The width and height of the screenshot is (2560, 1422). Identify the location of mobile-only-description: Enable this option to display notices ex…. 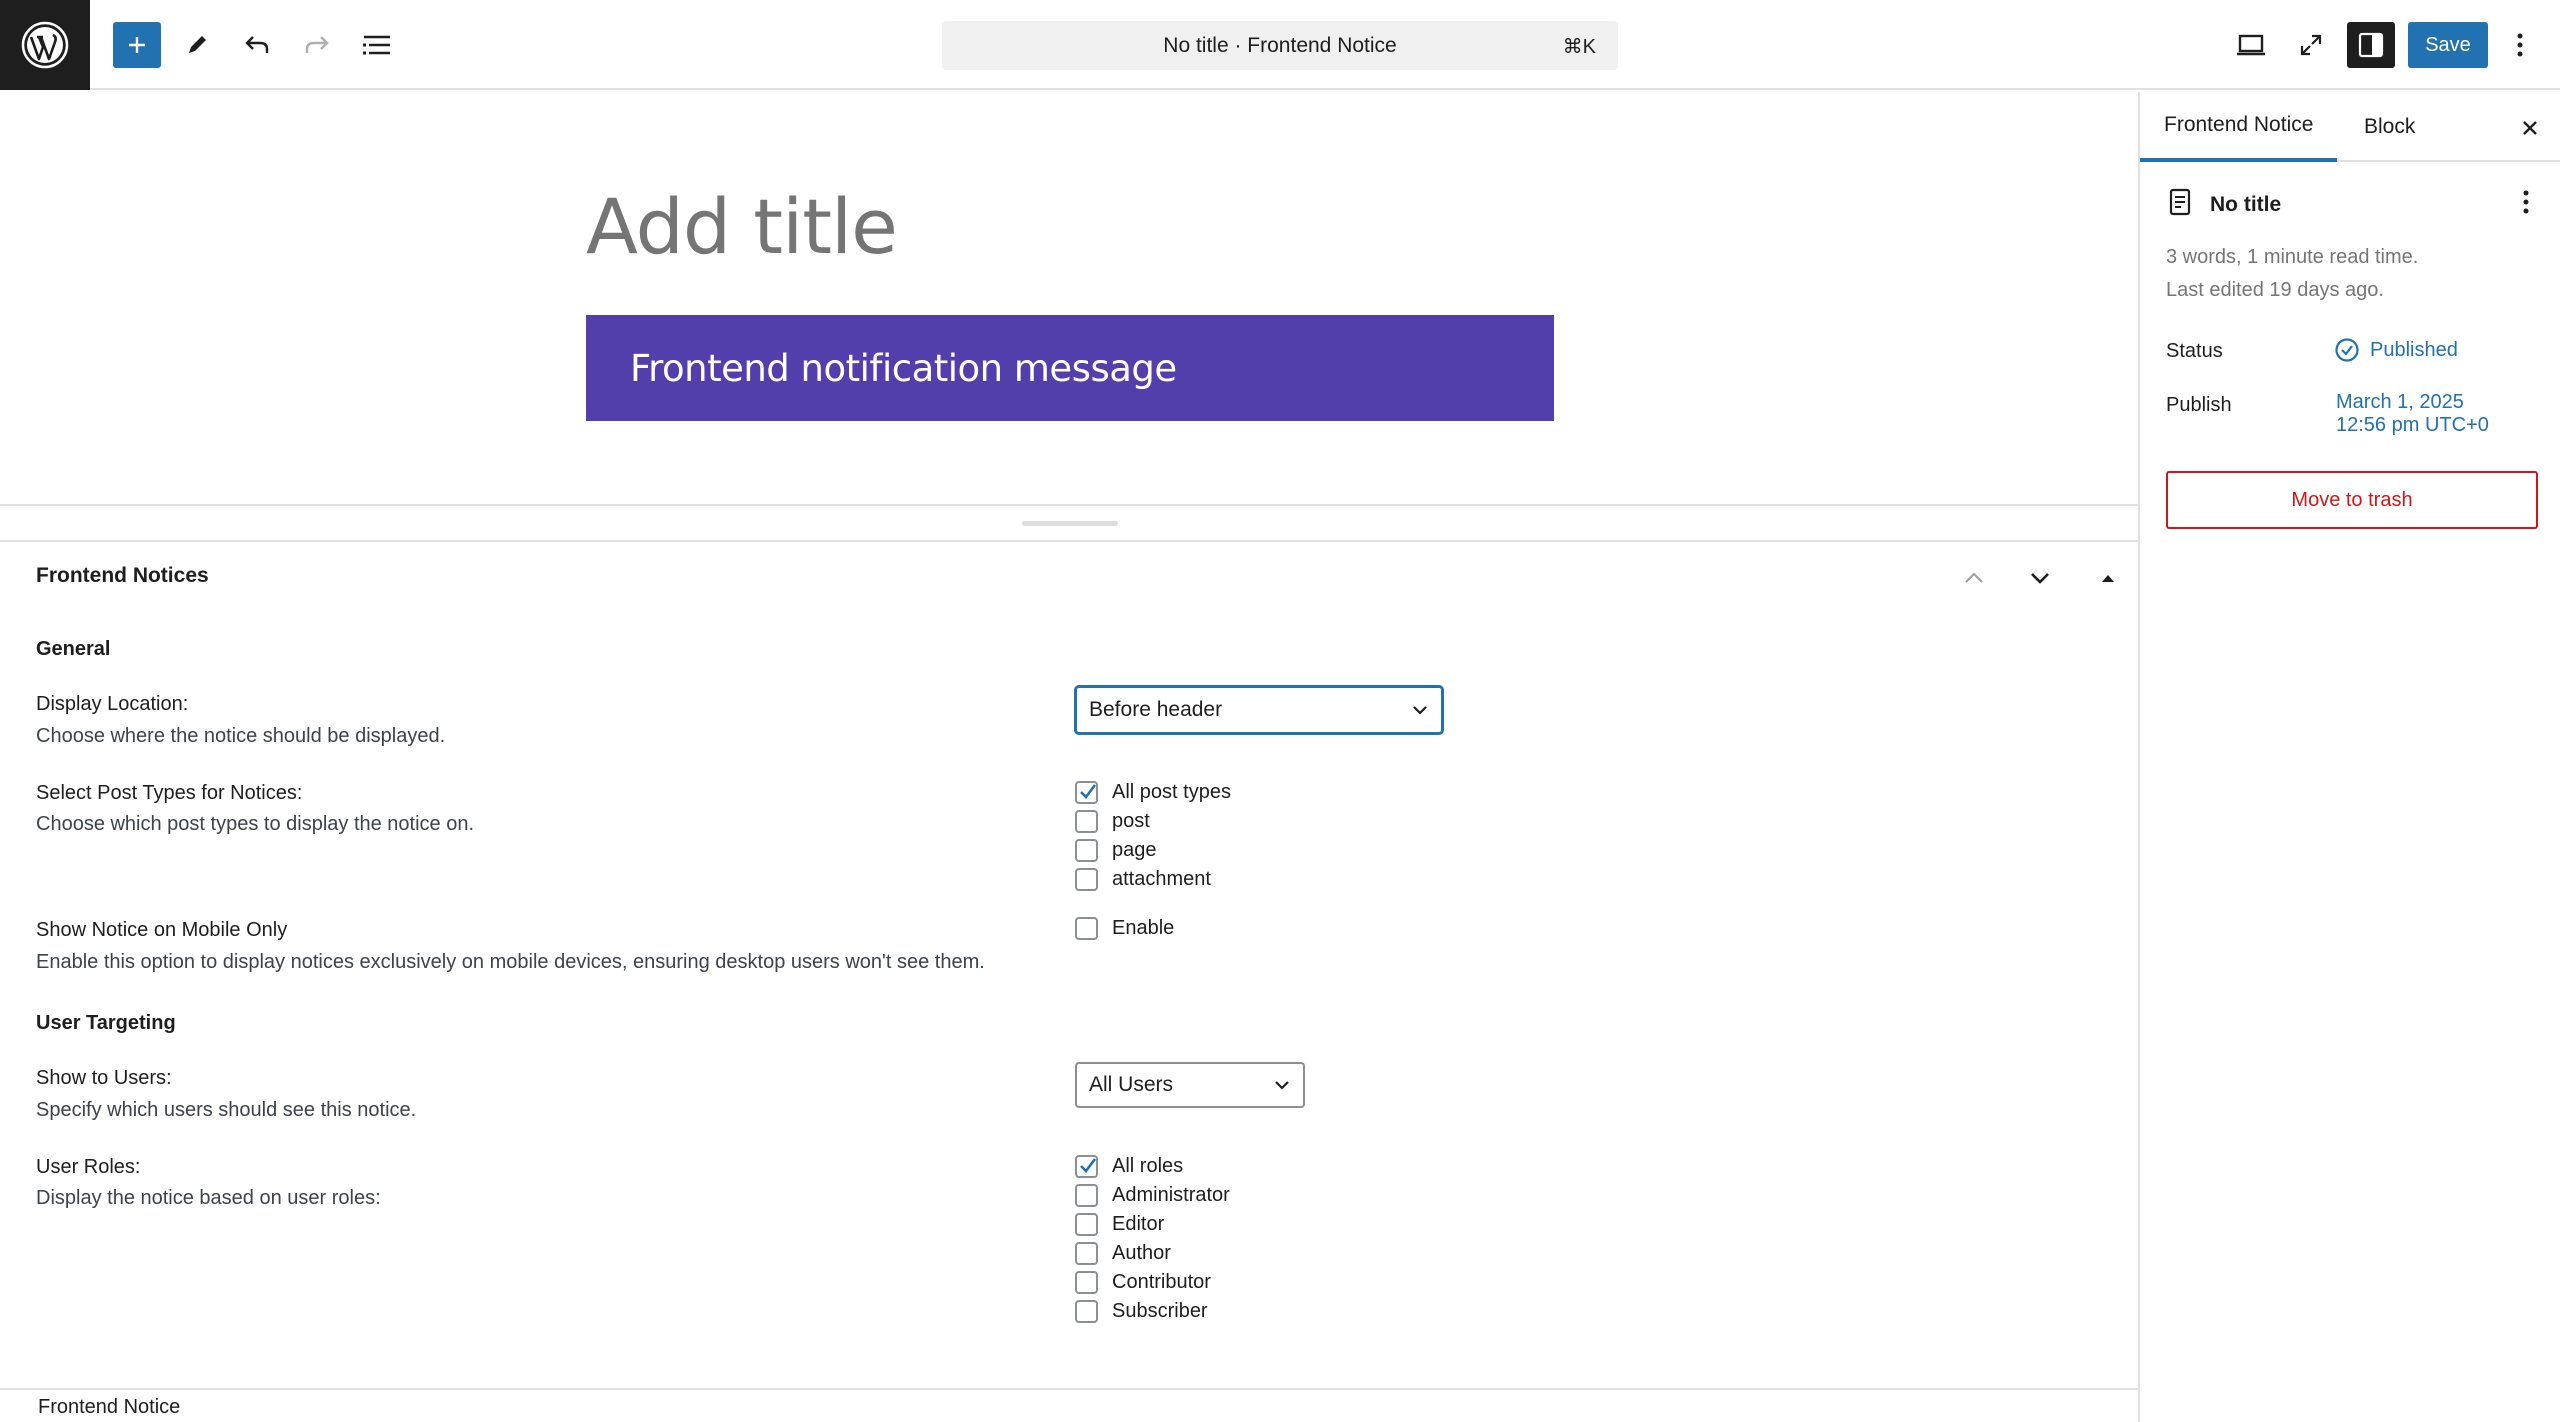
(510, 962).